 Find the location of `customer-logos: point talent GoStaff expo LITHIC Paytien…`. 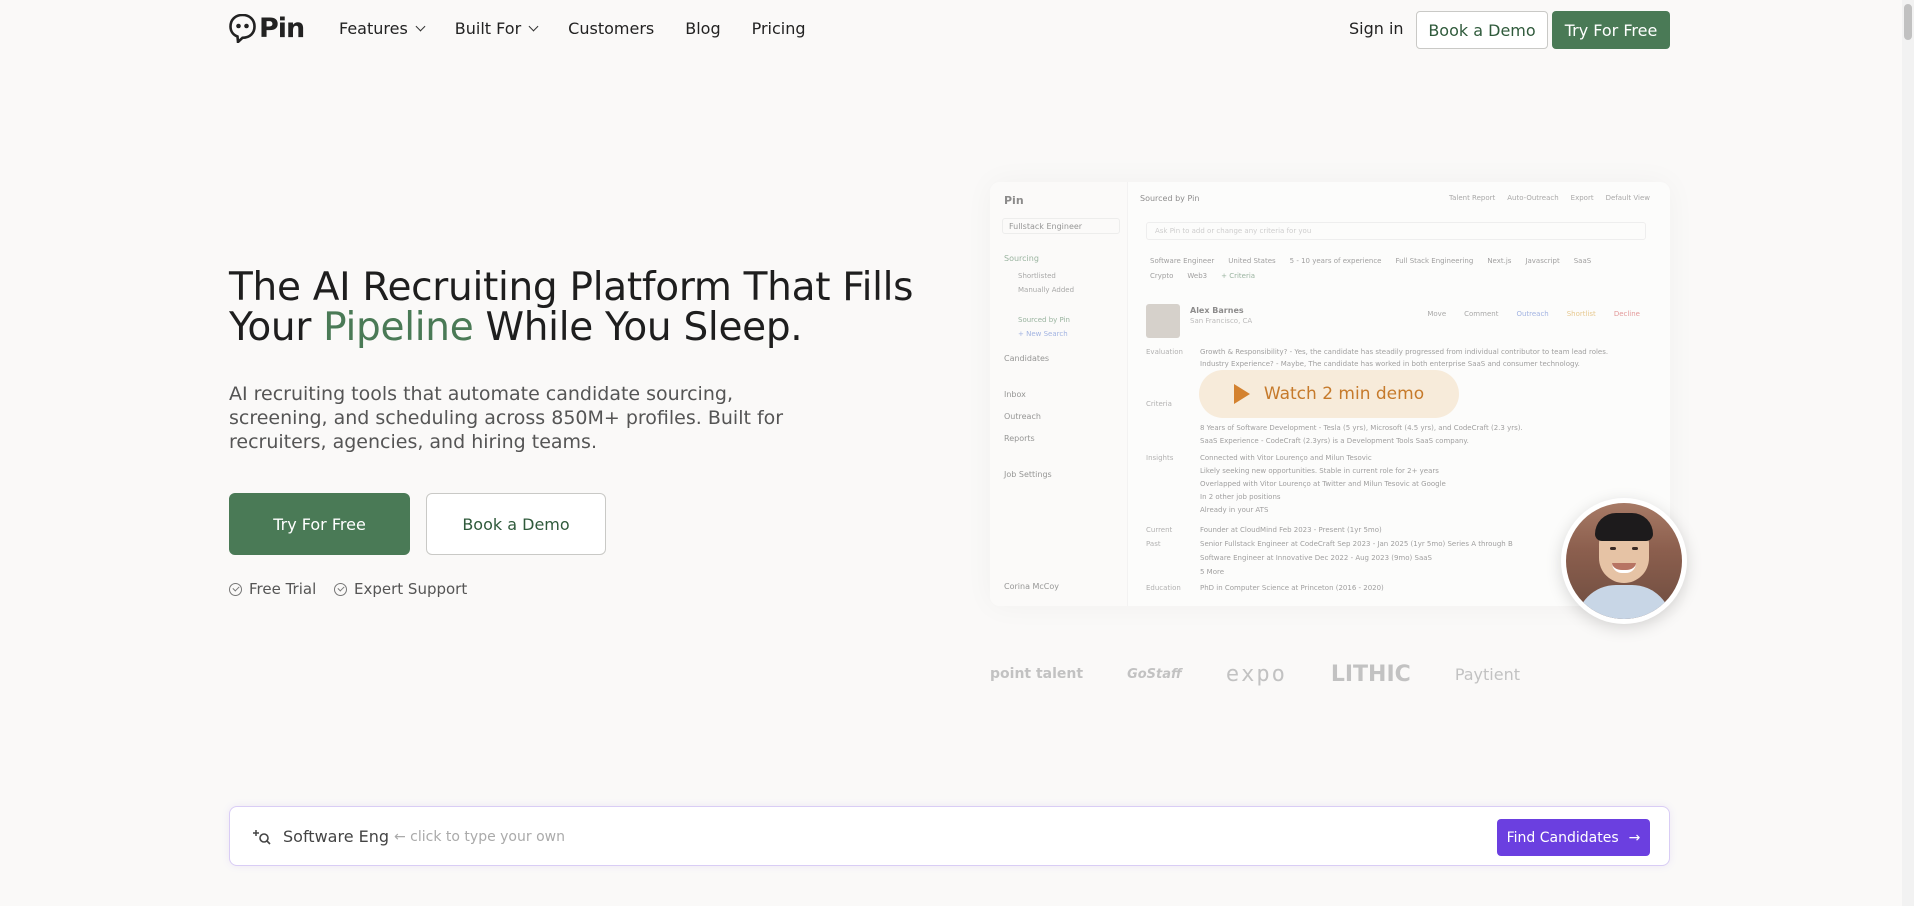

customer-logos: point talent GoStaff expo LITHIC Paytien… is located at coordinates (1330, 674).